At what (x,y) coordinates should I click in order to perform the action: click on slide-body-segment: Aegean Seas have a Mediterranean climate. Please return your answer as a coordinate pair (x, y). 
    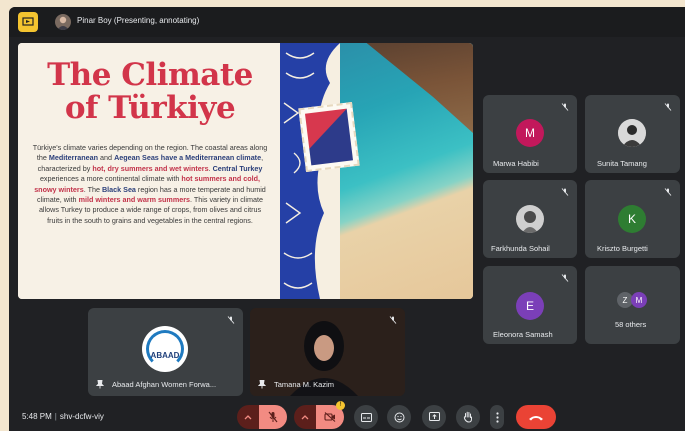
    Looking at the image, I should click on (188, 158).